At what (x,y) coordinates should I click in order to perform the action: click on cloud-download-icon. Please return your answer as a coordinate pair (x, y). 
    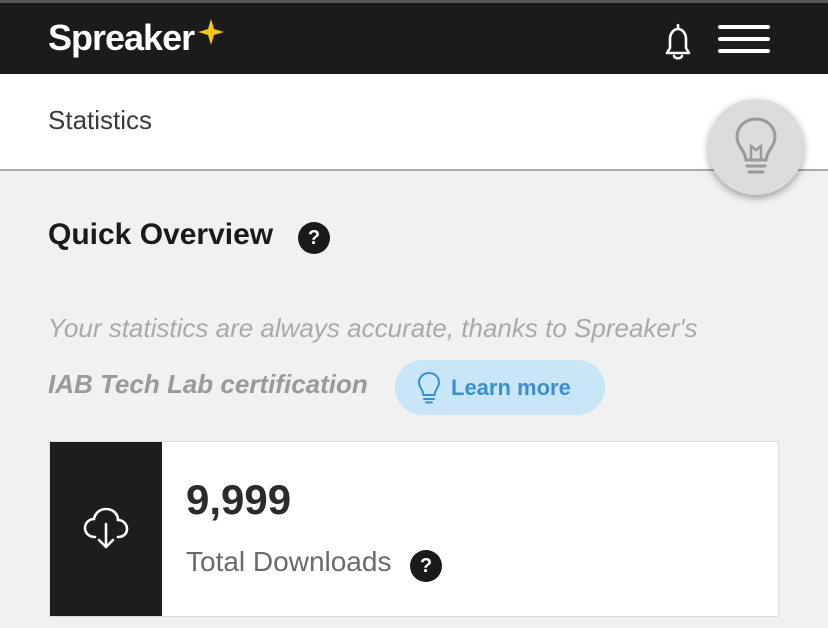
    Looking at the image, I should click on (106, 528).